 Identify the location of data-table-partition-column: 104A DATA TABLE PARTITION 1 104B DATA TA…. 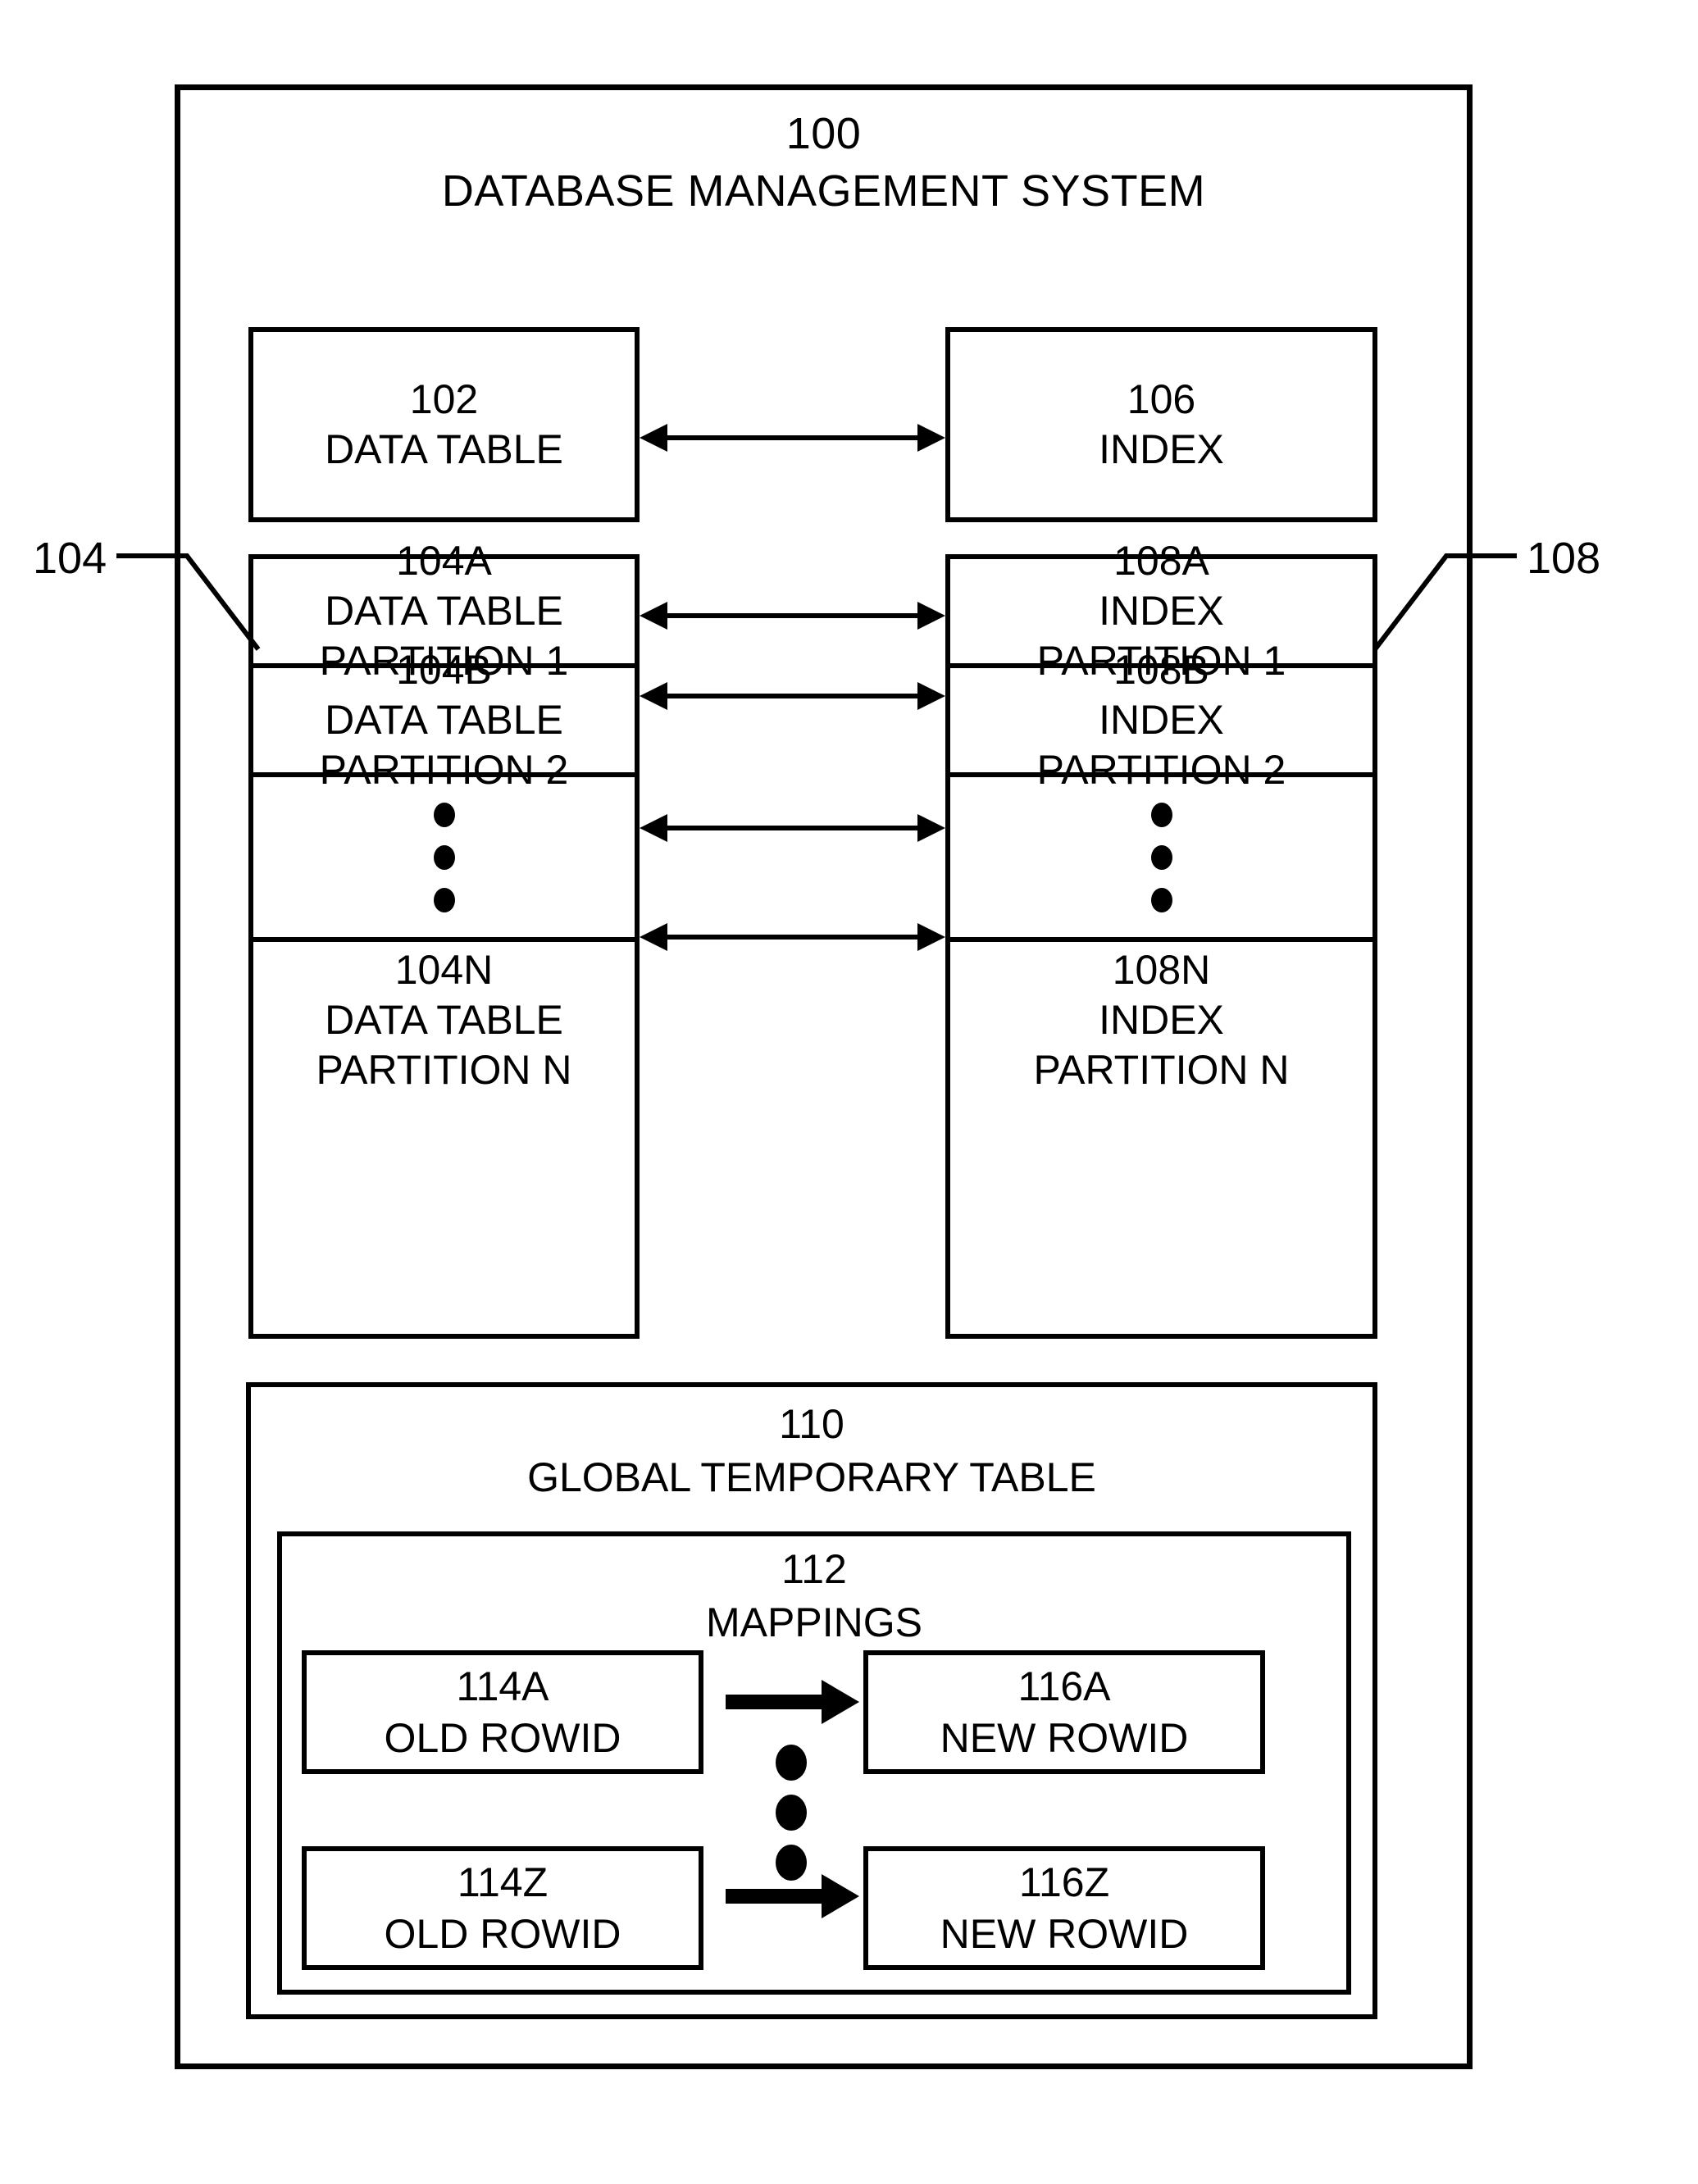
(444, 938).